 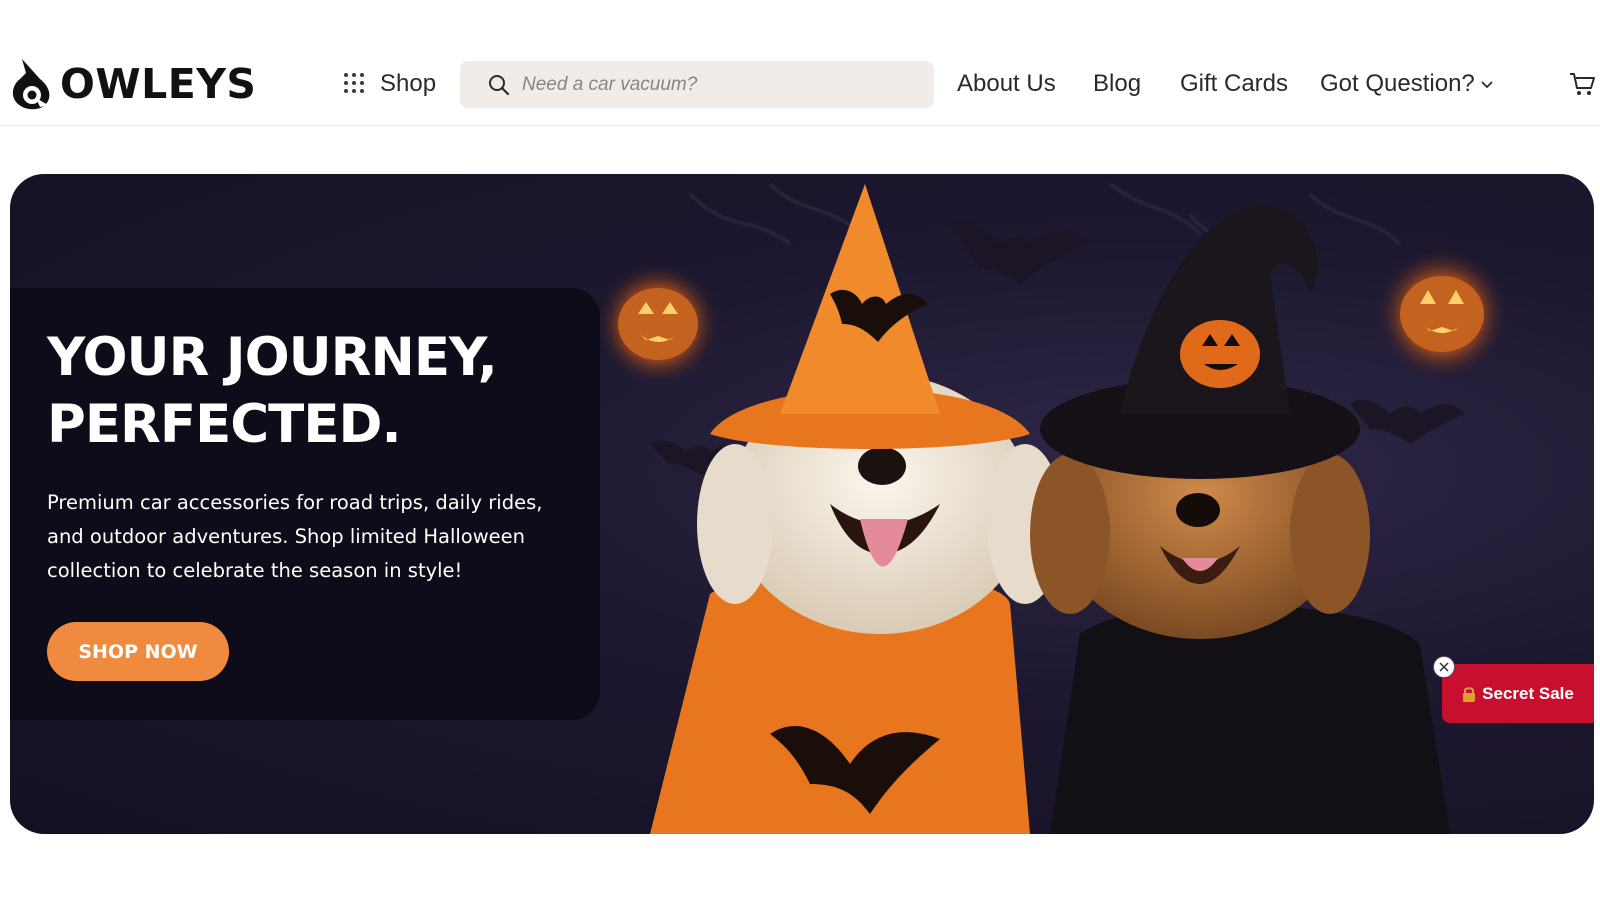 What do you see at coordinates (1528, 693) in the screenshot?
I see `secret-sale-label: Secret Sale` at bounding box center [1528, 693].